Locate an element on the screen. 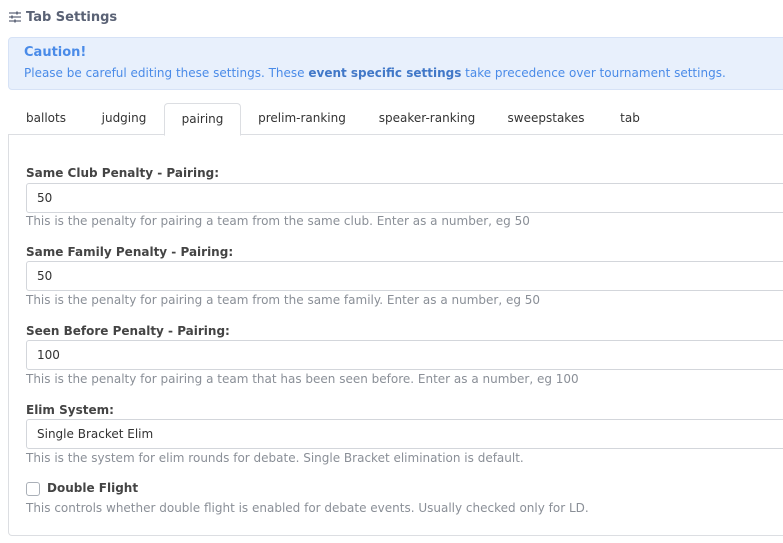 This screenshot has width=783, height=543. seen-before-penalty-input: 100 is located at coordinates (404, 355).